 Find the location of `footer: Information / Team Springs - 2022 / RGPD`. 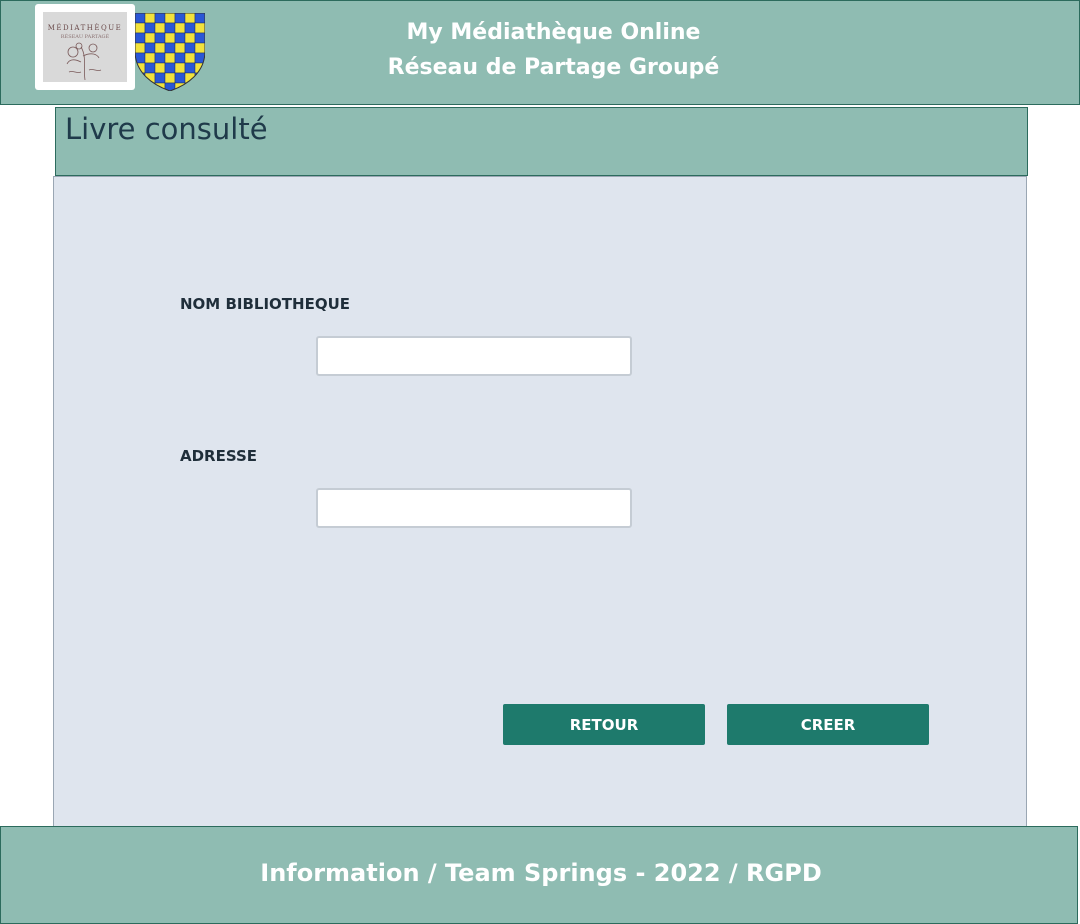

footer: Information / Team Springs - 2022 / RGPD is located at coordinates (539, 875).